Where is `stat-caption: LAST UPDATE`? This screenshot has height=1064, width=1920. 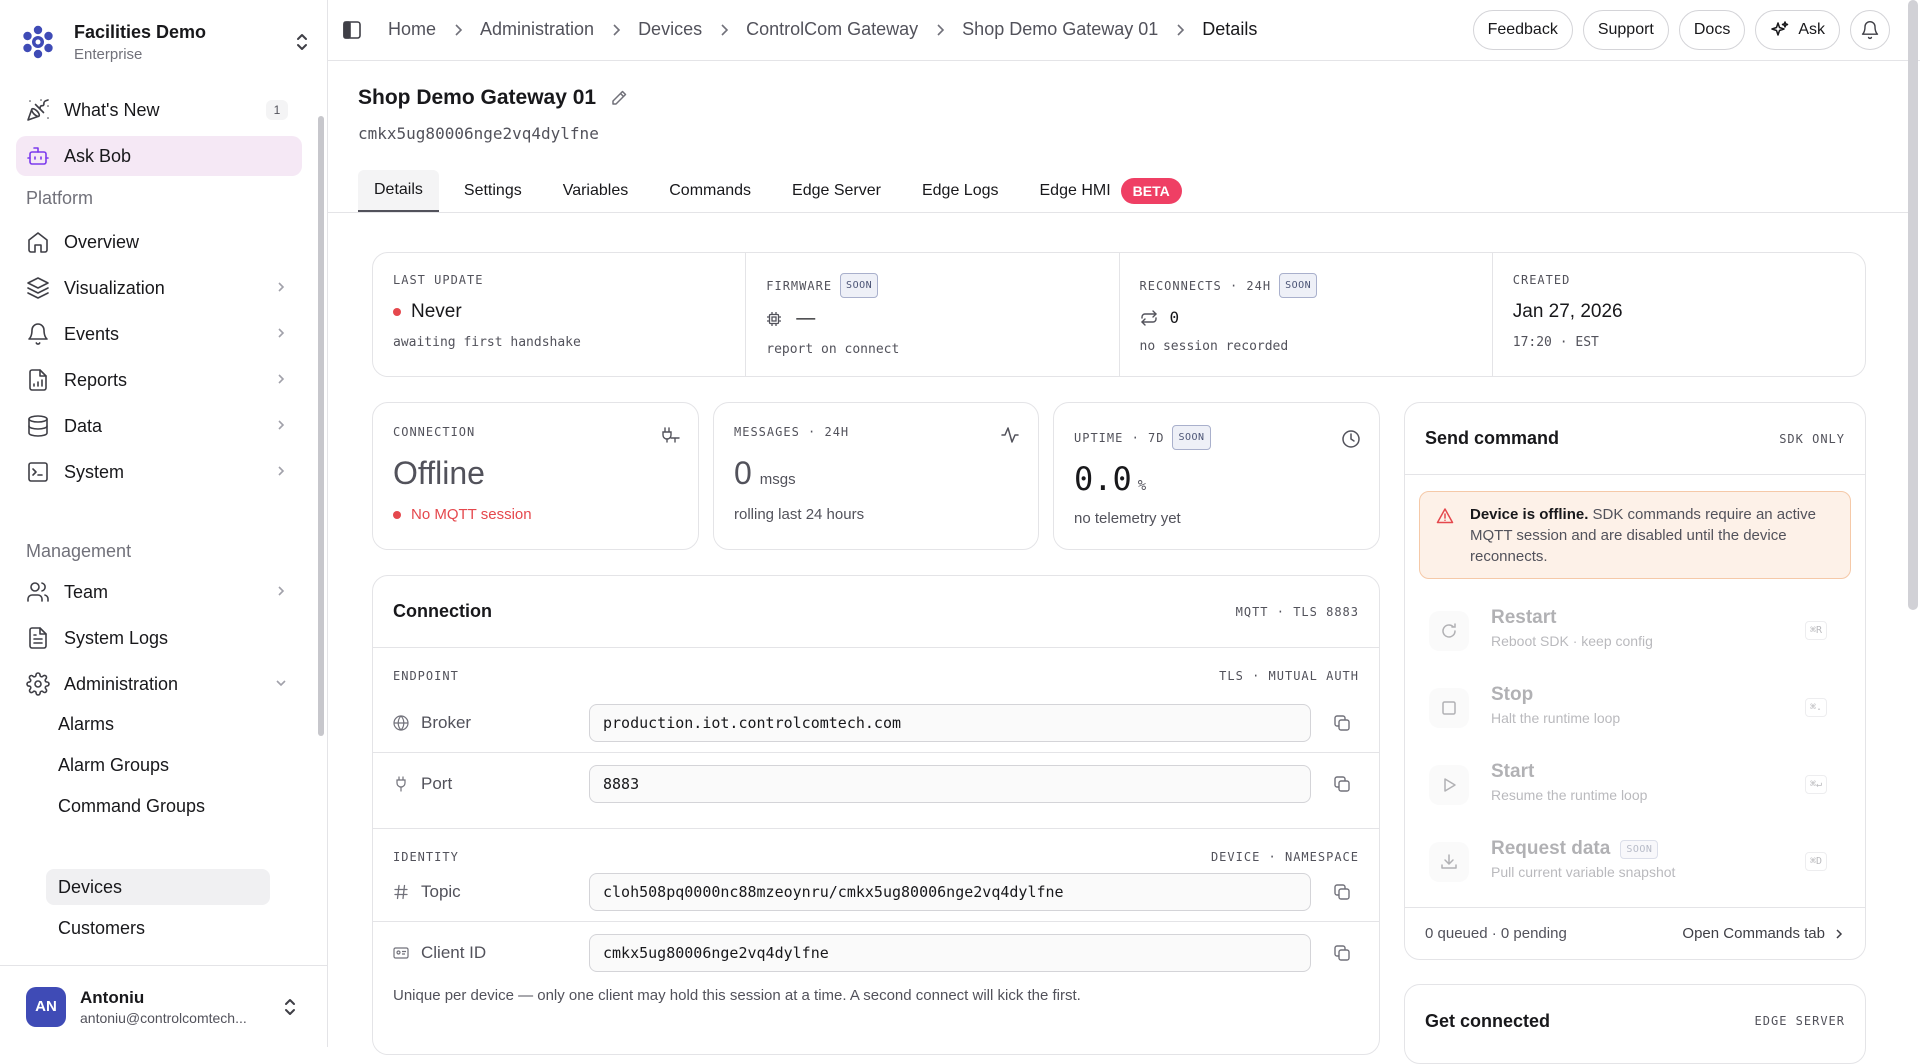
stat-caption: LAST UPDATE is located at coordinates (438, 280).